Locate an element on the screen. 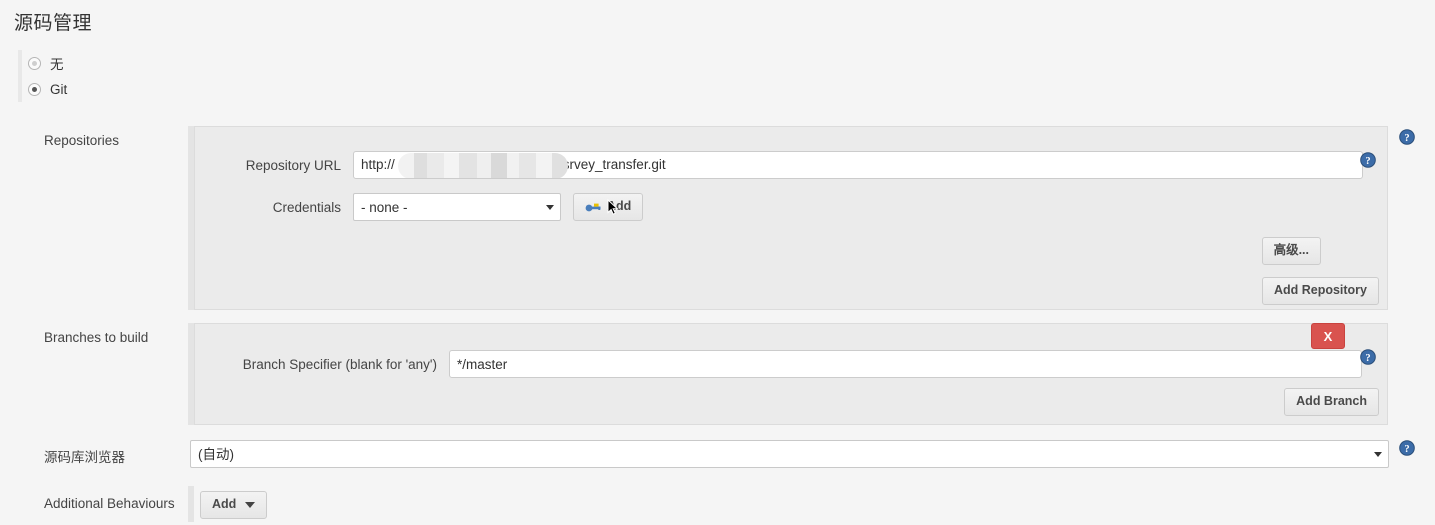 The width and height of the screenshot is (1435, 525). repository-url-label: Repository URL is located at coordinates (293, 165).